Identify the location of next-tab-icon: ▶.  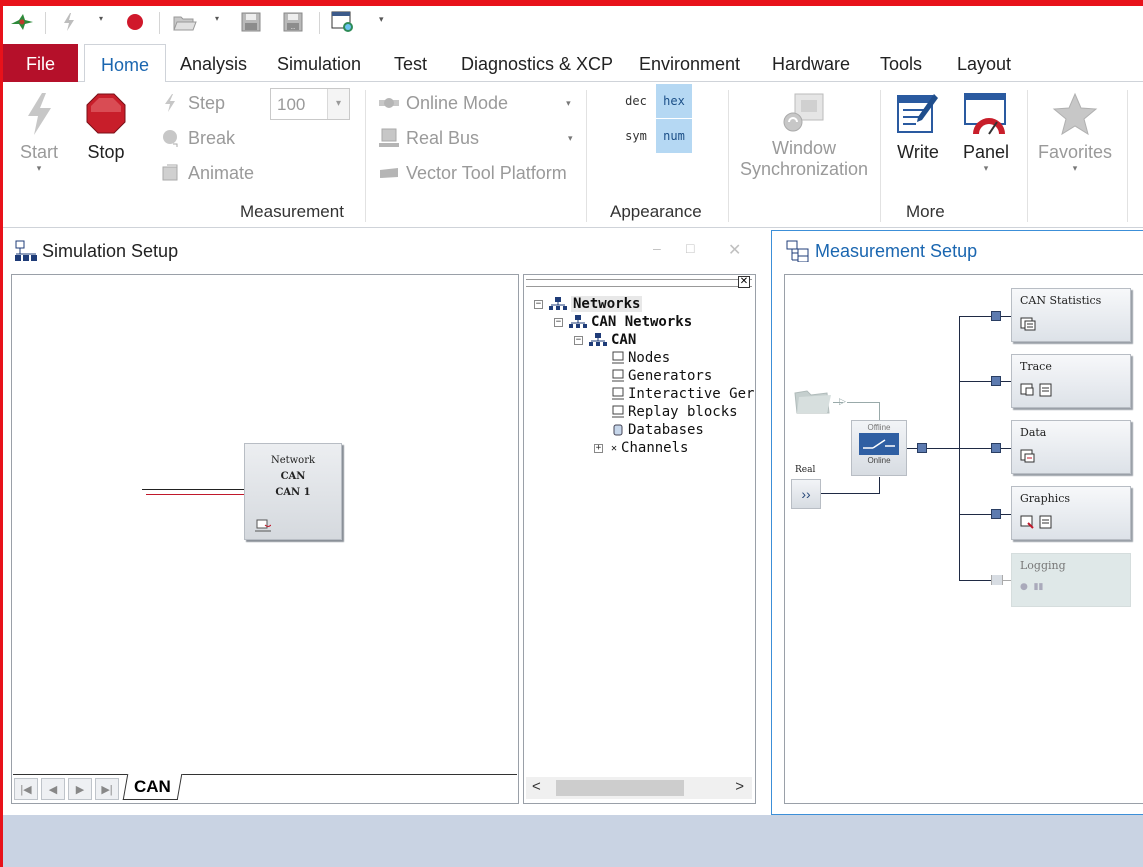
(80, 789).